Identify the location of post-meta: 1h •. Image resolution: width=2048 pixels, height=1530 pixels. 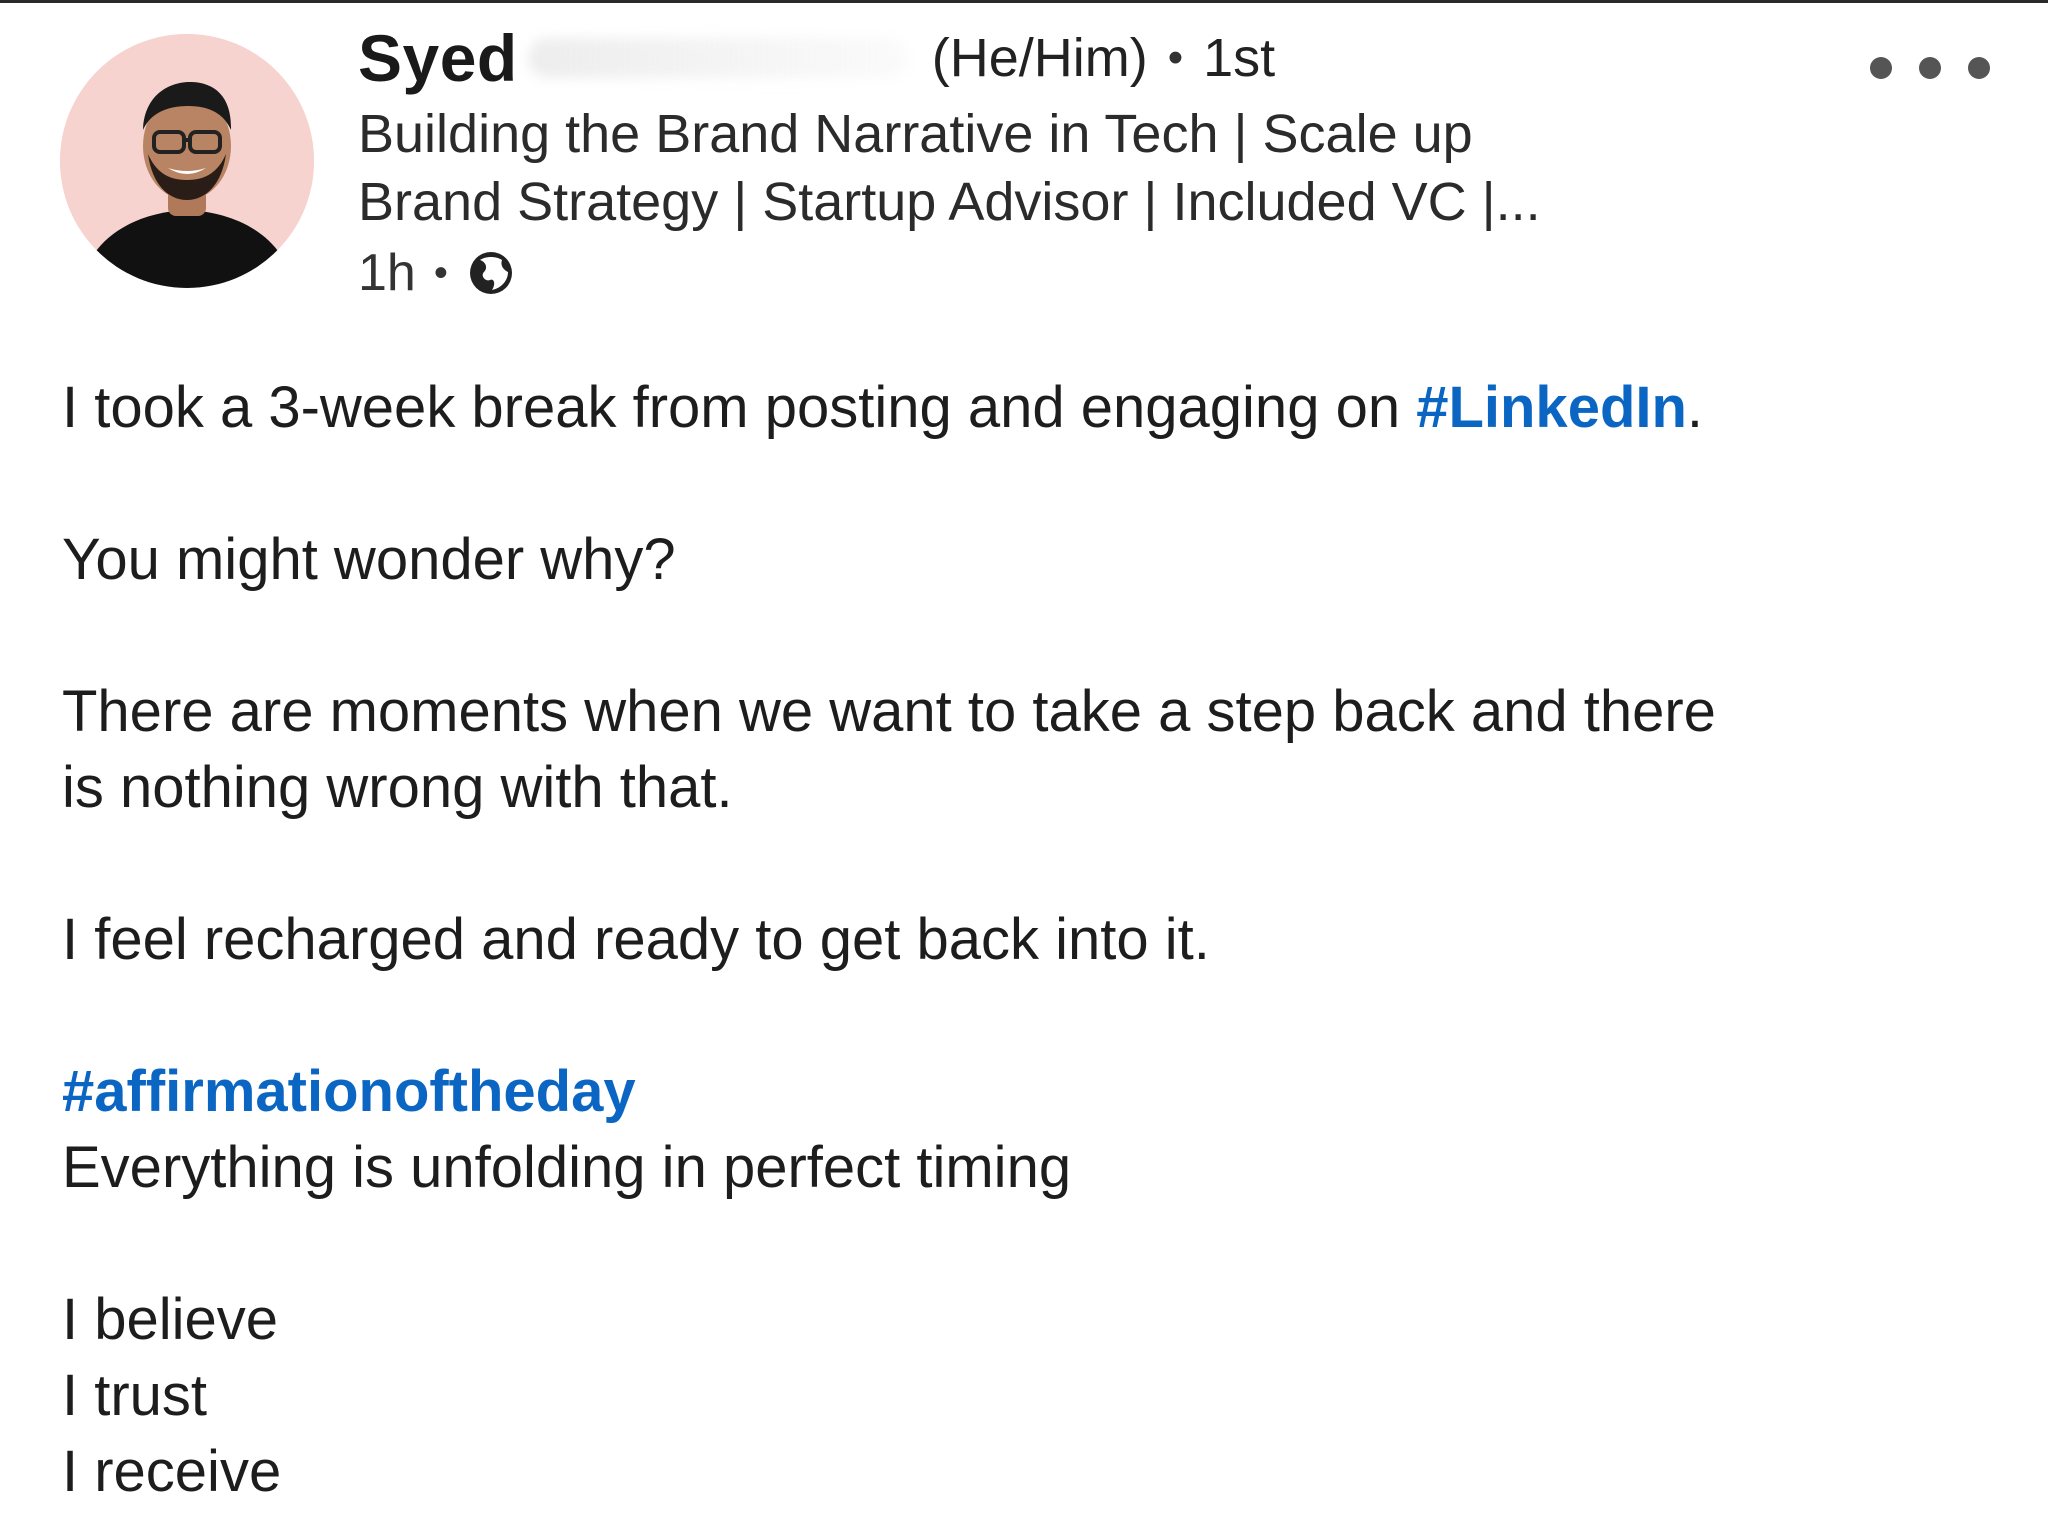
(437, 273).